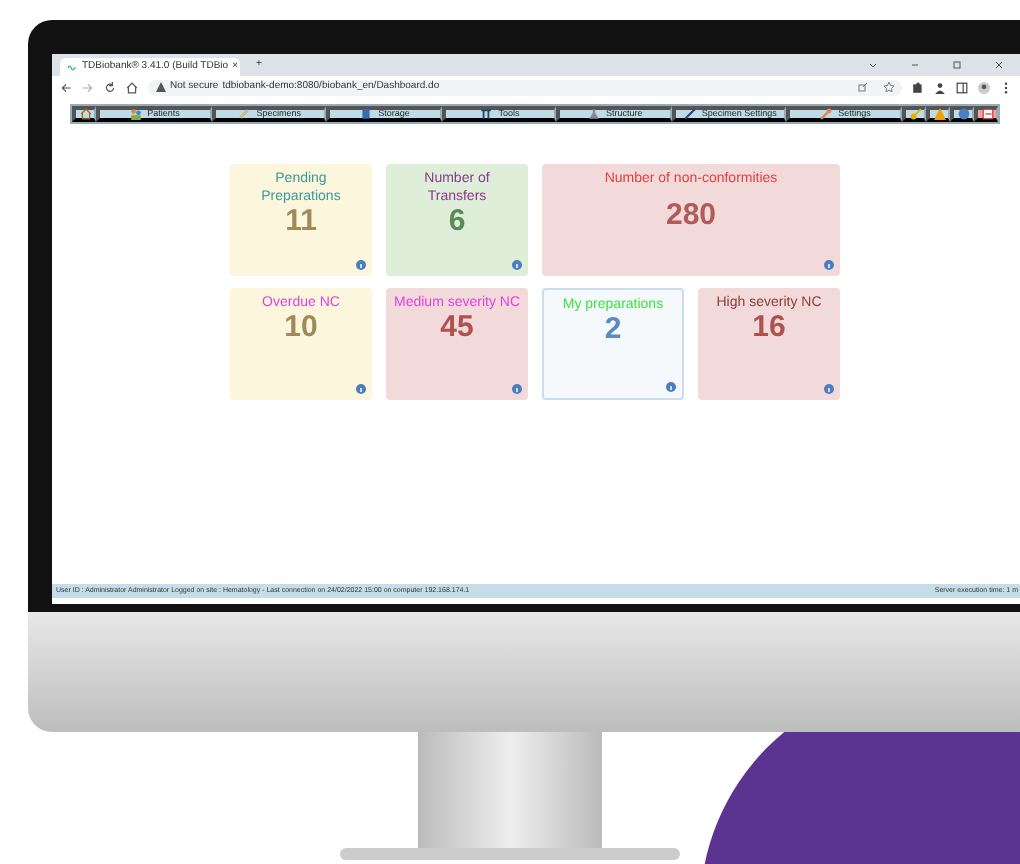  What do you see at coordinates (863, 87) in the screenshot?
I see `share-icon` at bounding box center [863, 87].